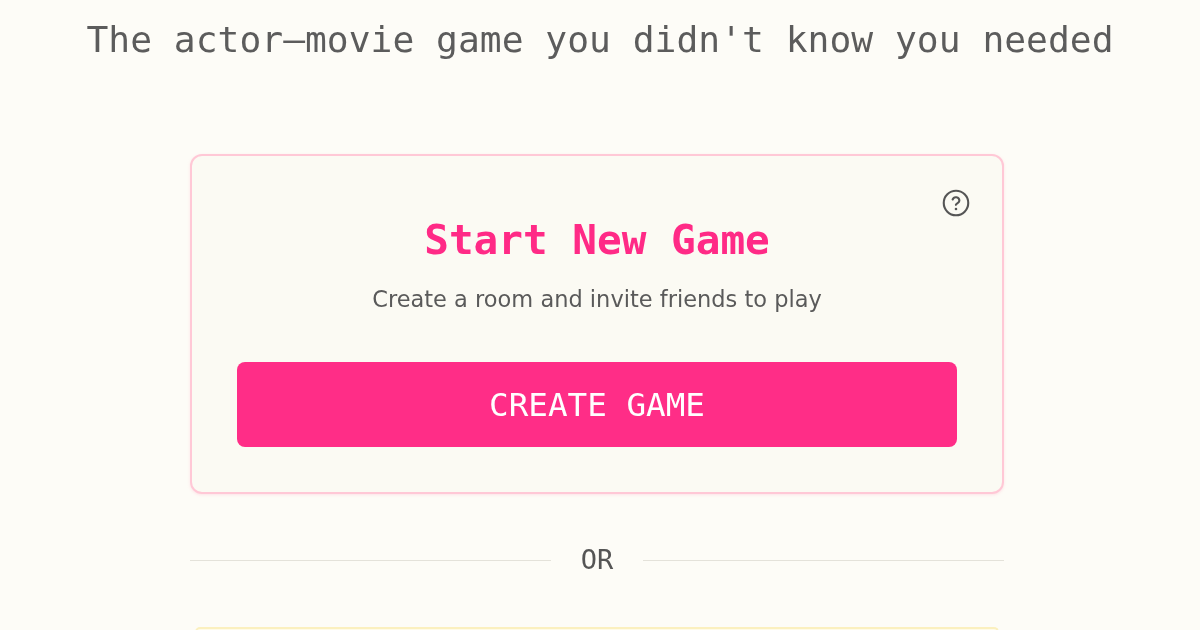 This screenshot has height=630, width=1200. Describe the element at coordinates (600, 40) in the screenshot. I see `tagline: The actor—movie game you didn't know you needed` at that location.